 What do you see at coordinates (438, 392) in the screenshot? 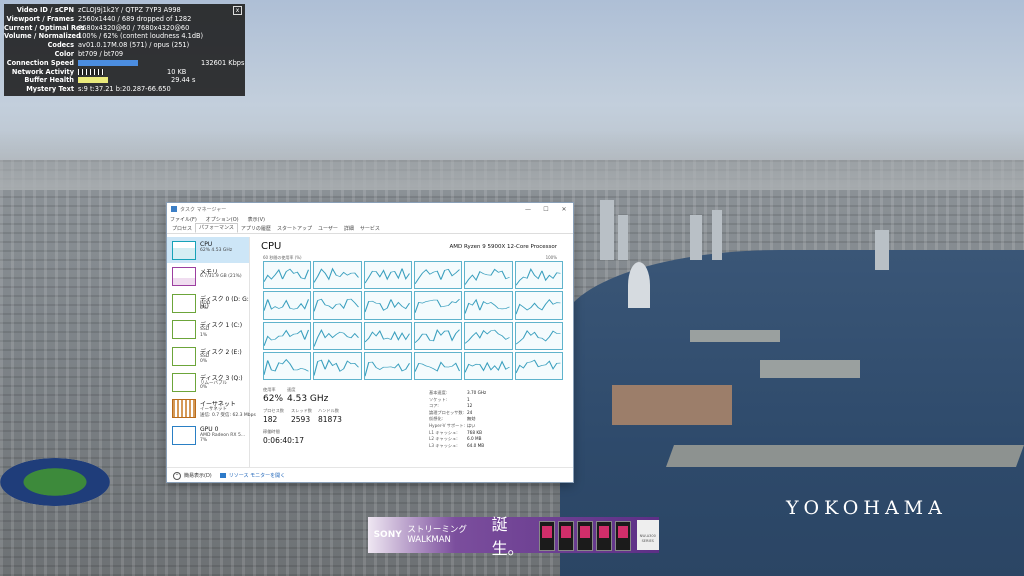
I see `spec-key: 基本速度:` at bounding box center [438, 392].